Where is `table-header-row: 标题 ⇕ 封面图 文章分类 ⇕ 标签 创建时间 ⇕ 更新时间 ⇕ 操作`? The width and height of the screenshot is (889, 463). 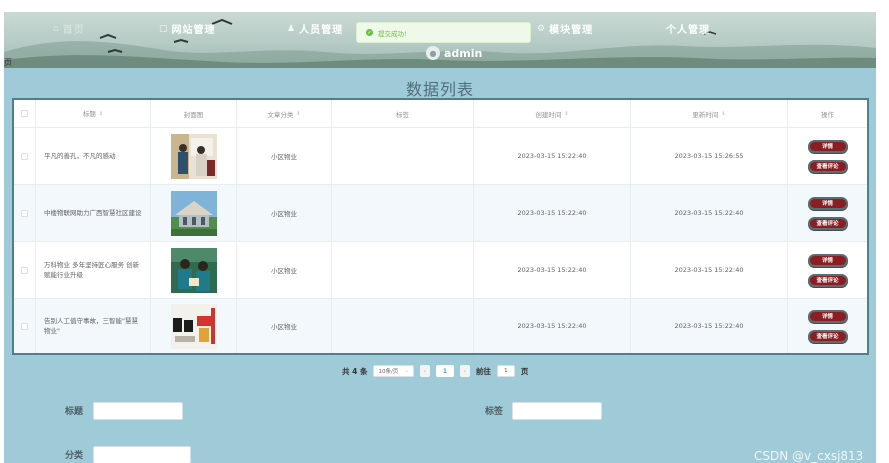
table-header-row: 标题 ⇕ 封面图 文章分类 ⇕ 标签 创建时间 ⇕ 更新时间 ⇕ 操作 is located at coordinates (440, 114).